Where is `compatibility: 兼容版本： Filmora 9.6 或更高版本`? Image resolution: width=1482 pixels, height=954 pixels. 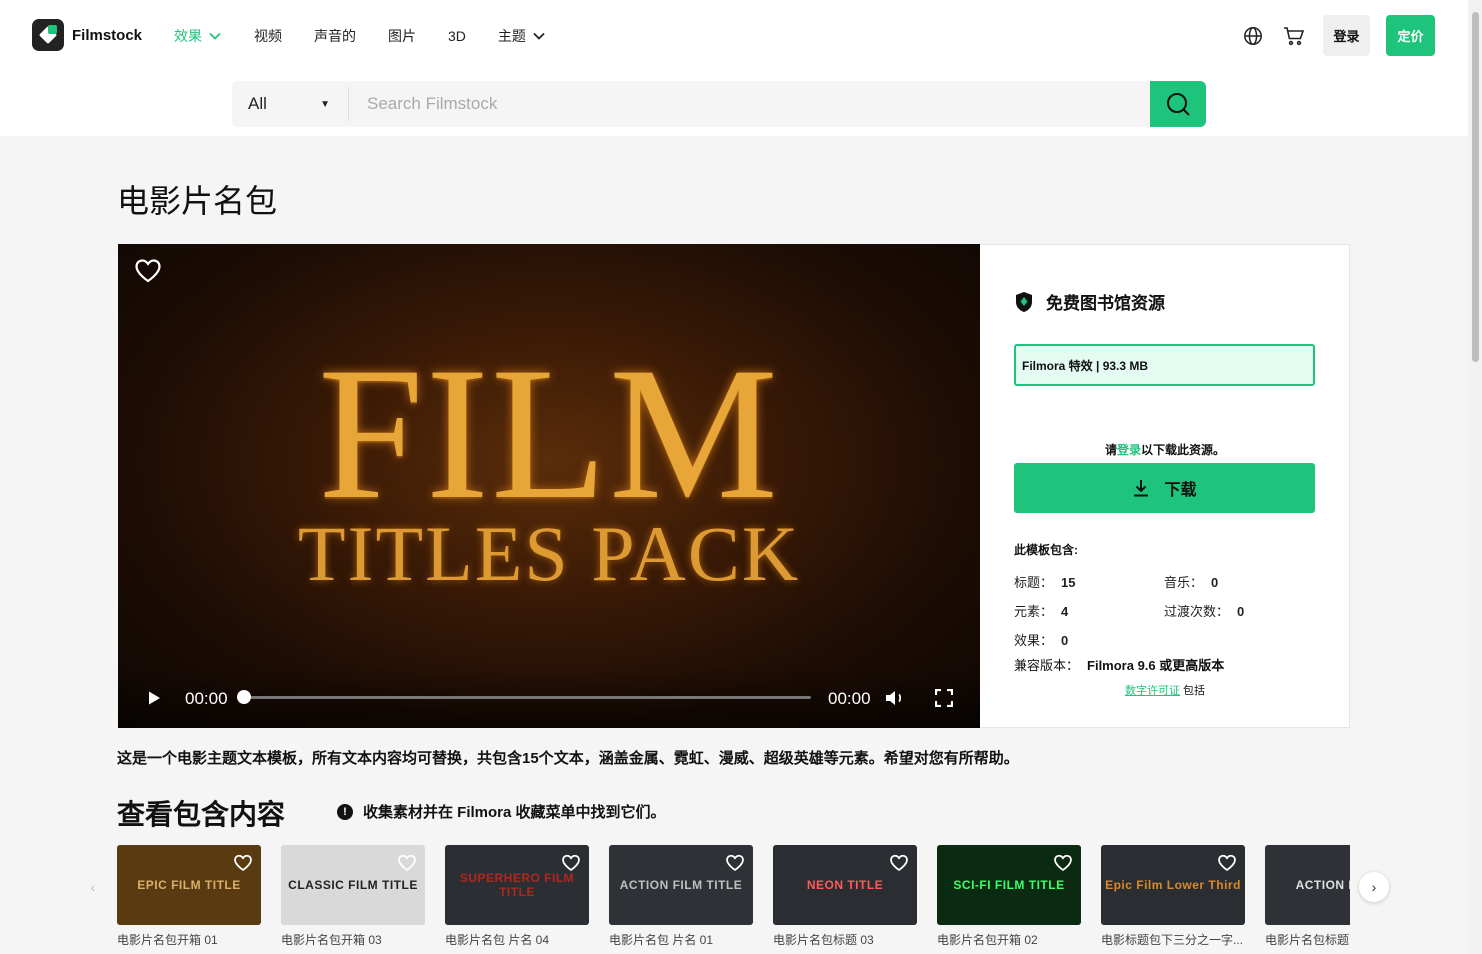
compatibility: 兼容版本： Filmora 9.6 或更高版本 is located at coordinates (1119, 665).